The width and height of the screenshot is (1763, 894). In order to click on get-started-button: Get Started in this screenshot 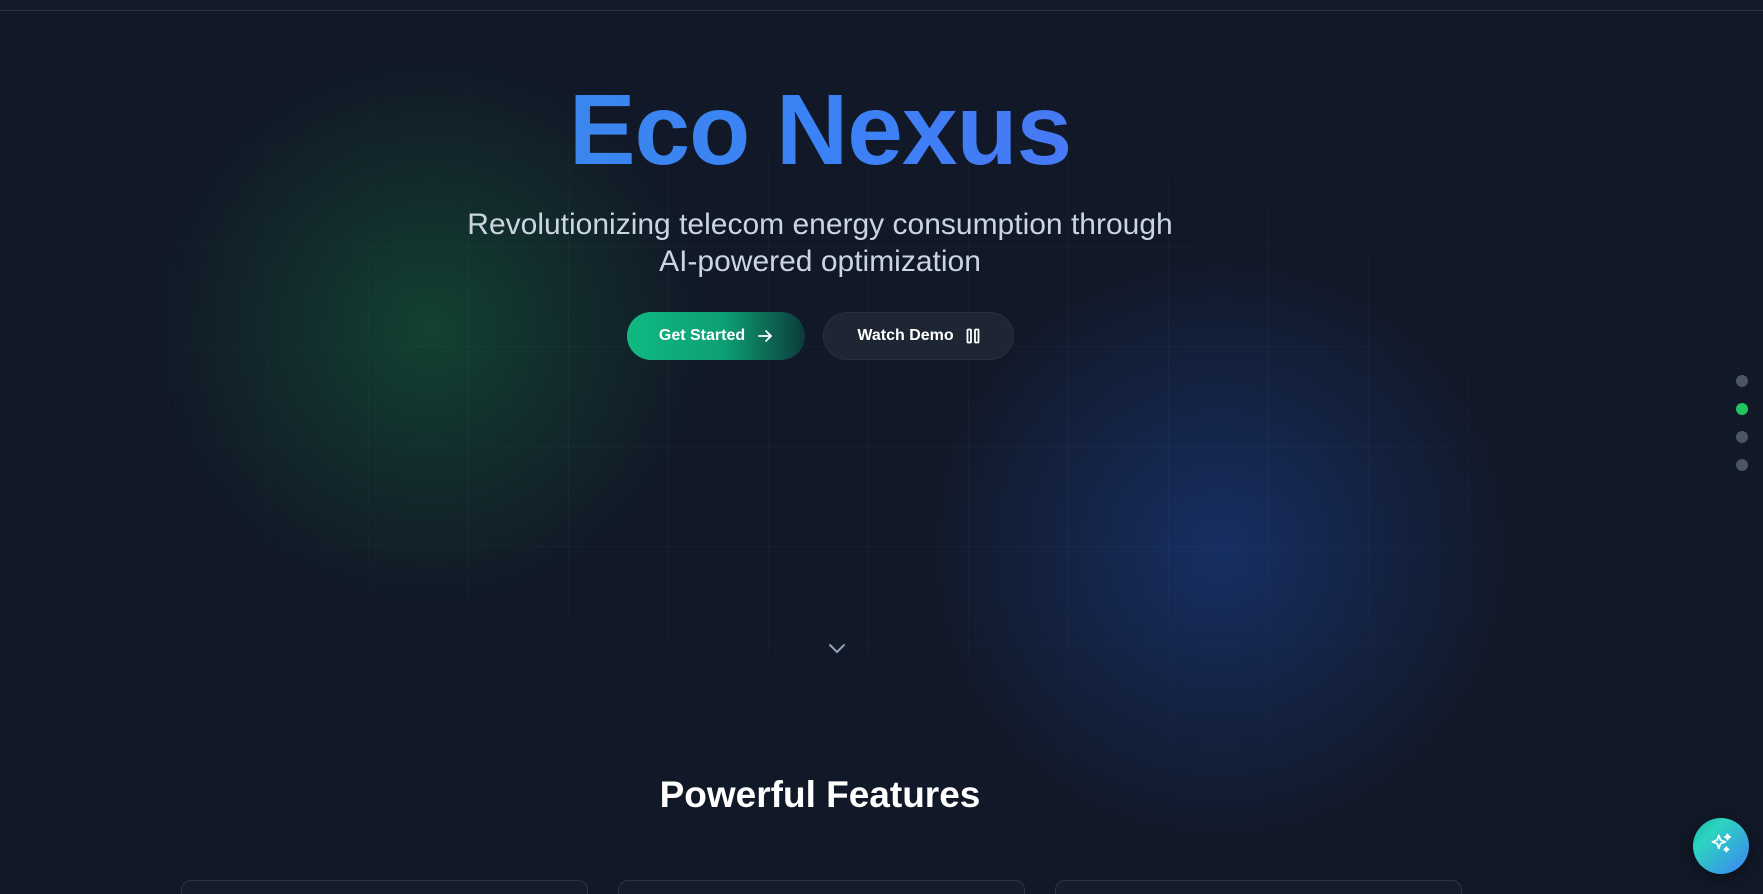, I will do `click(716, 336)`.